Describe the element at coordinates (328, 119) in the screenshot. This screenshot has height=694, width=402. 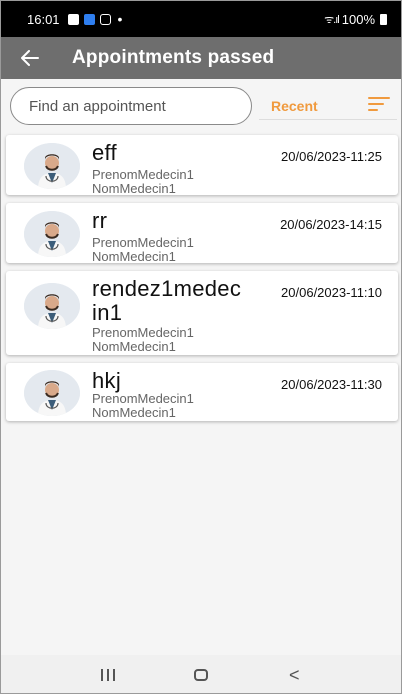
I see `sort-divider` at that location.